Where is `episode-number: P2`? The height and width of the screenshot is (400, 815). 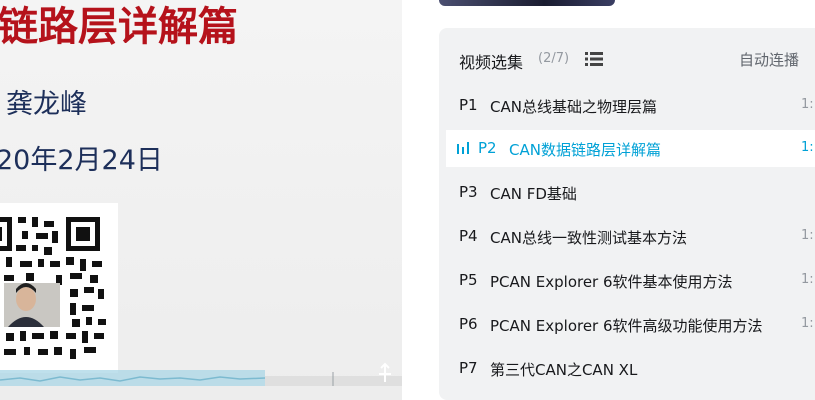
episode-number: P2 is located at coordinates (487, 148).